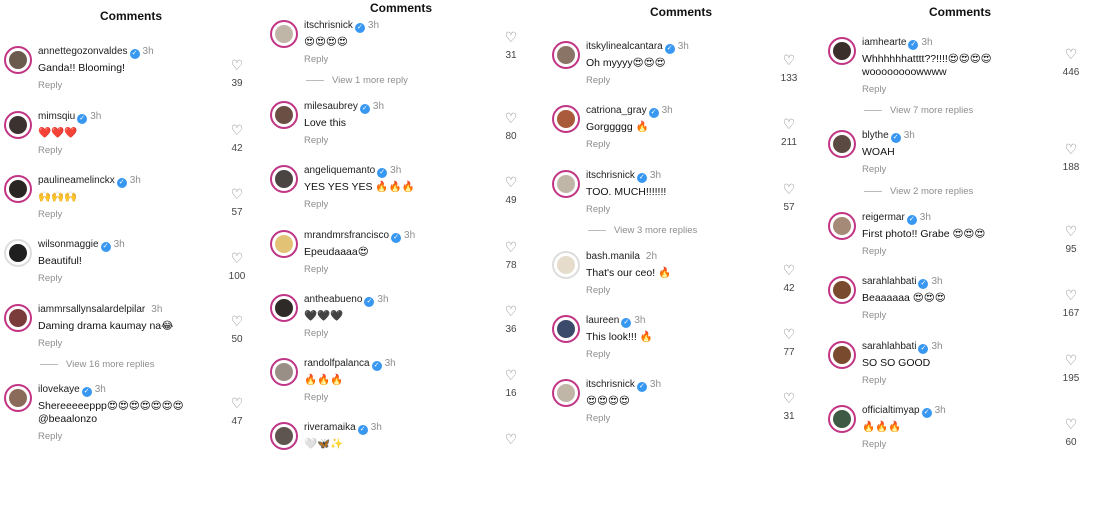  Describe the element at coordinates (511, 126) in the screenshot. I see `like-button: ♡ 80` at that location.